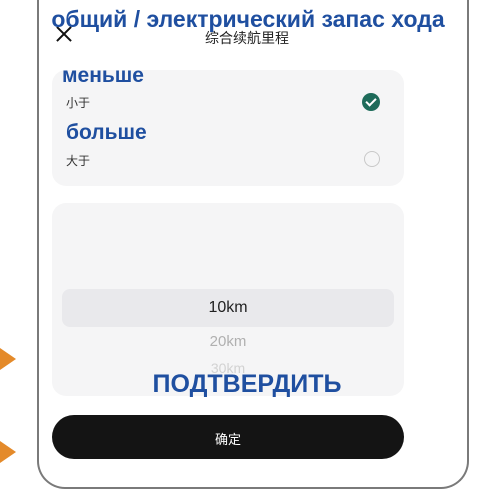 The height and width of the screenshot is (491, 494). I want to click on picker-item: 20km, so click(228, 341).